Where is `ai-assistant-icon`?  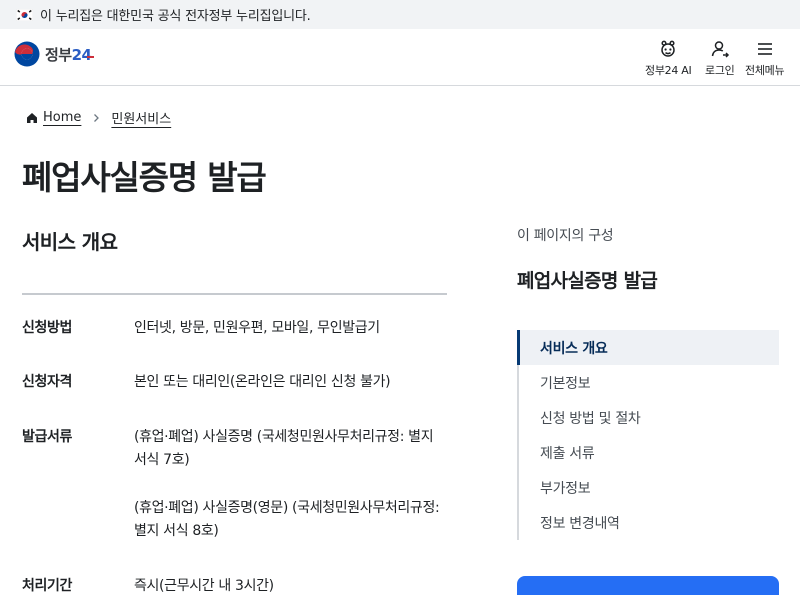
ai-assistant-icon is located at coordinates (668, 48).